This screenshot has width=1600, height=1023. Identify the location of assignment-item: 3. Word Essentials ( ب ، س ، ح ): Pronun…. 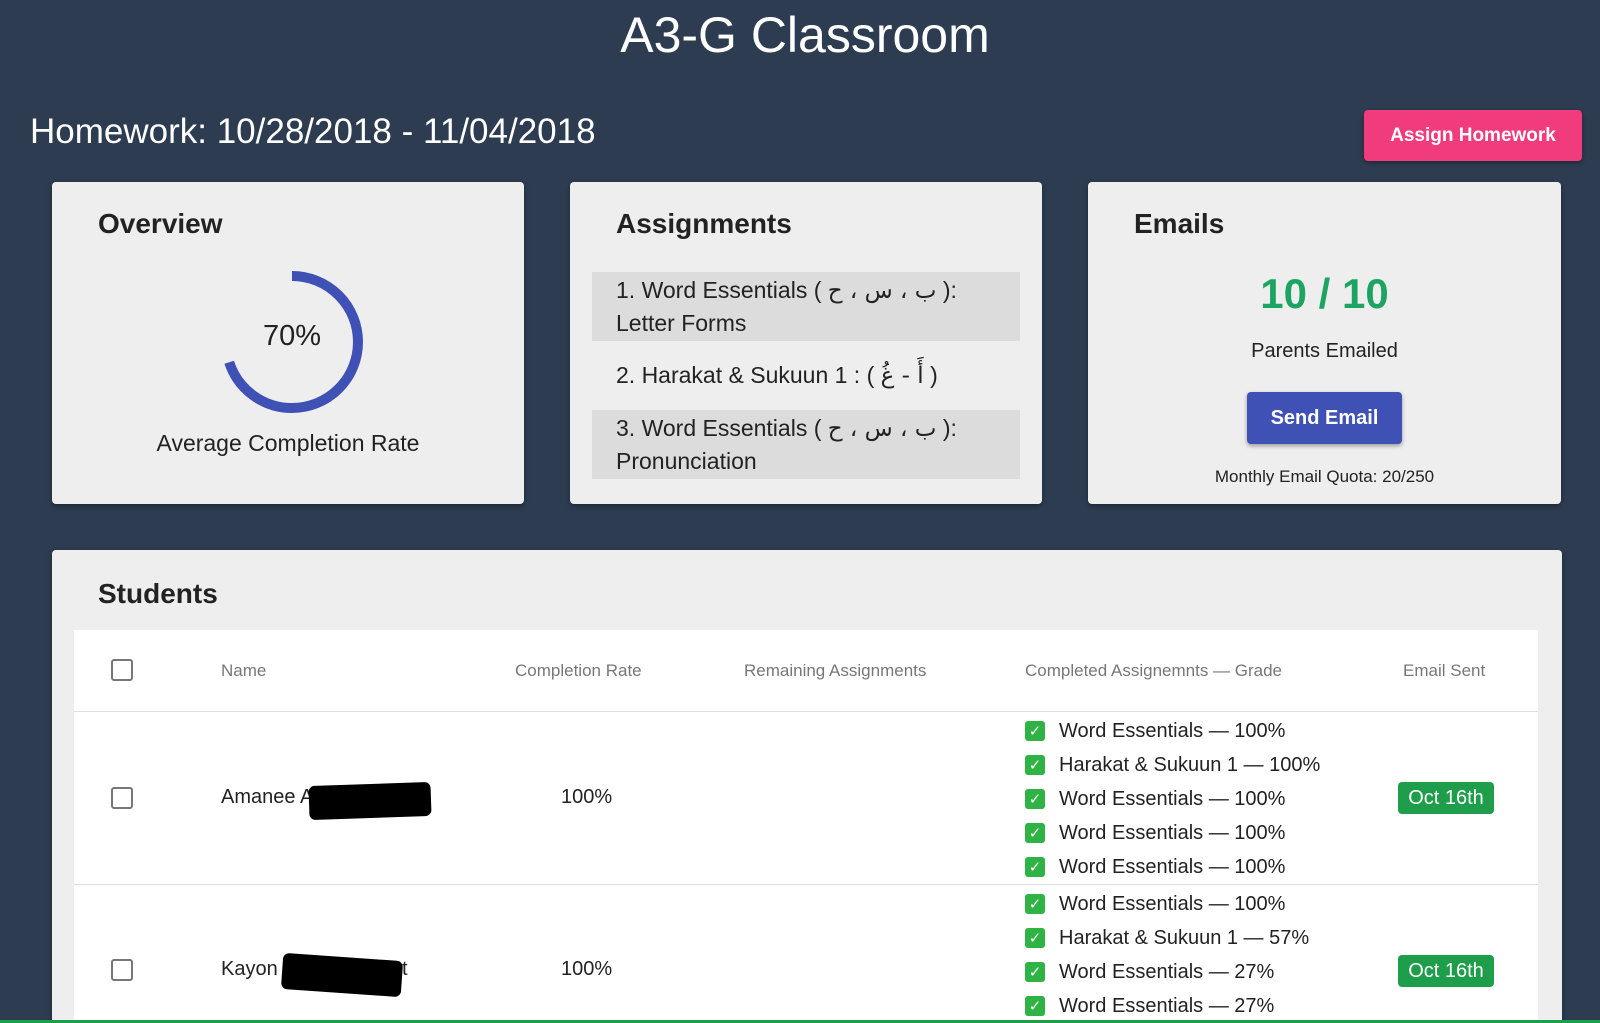
(806, 444).